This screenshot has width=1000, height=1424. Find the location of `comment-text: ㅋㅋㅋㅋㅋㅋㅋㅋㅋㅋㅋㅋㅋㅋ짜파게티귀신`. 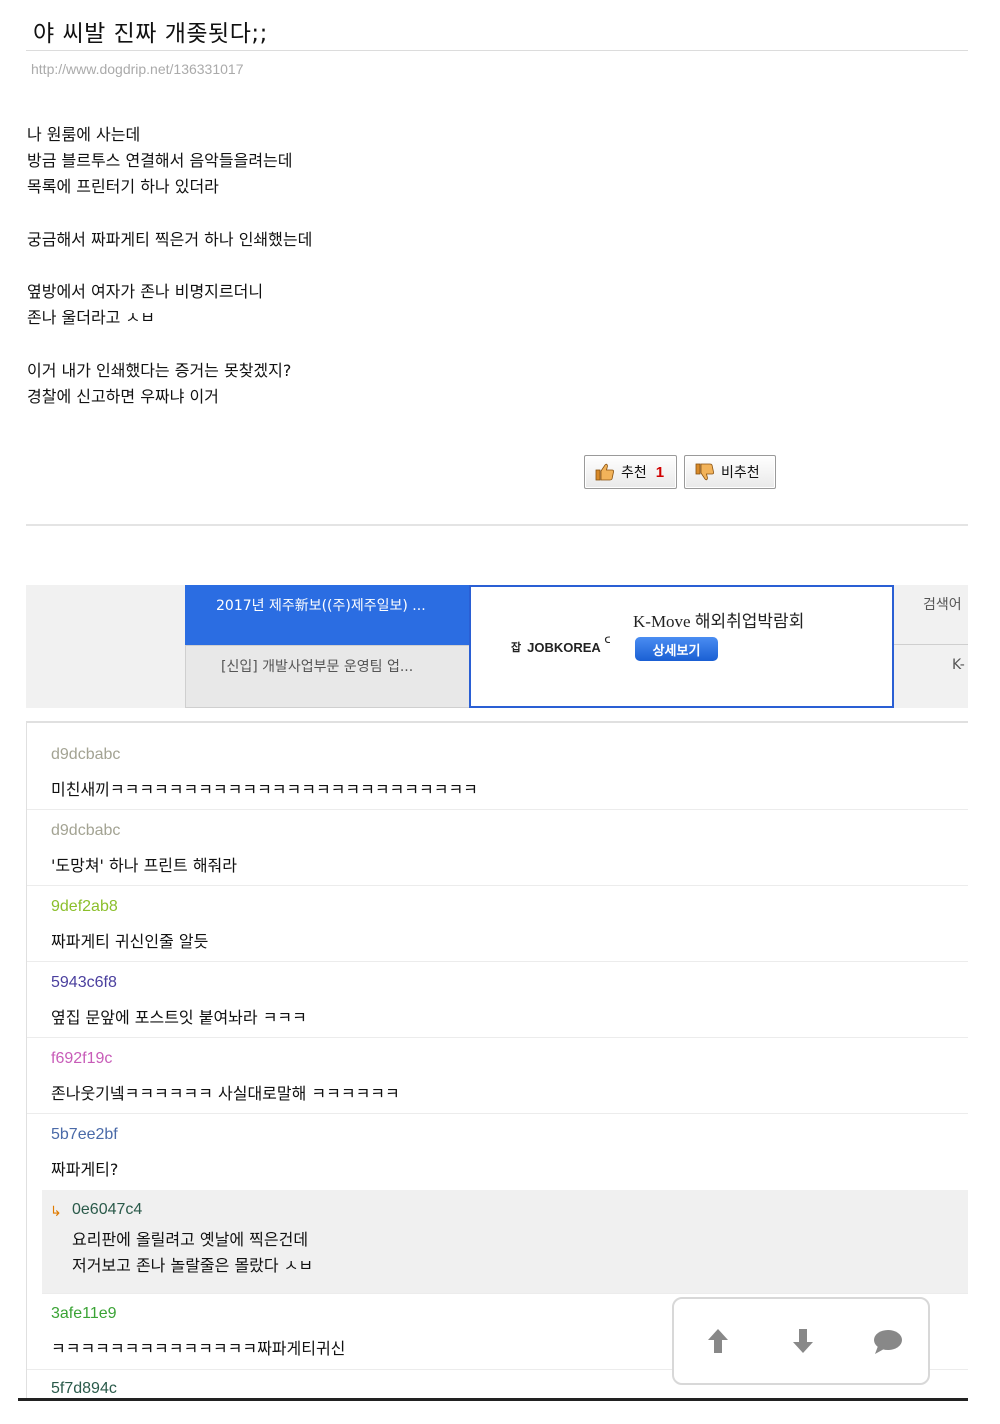

comment-text: ㅋㅋㅋㅋㅋㅋㅋㅋㅋㅋㅋㅋㅋㅋ짜파게티귀신 is located at coordinates (198, 1348).